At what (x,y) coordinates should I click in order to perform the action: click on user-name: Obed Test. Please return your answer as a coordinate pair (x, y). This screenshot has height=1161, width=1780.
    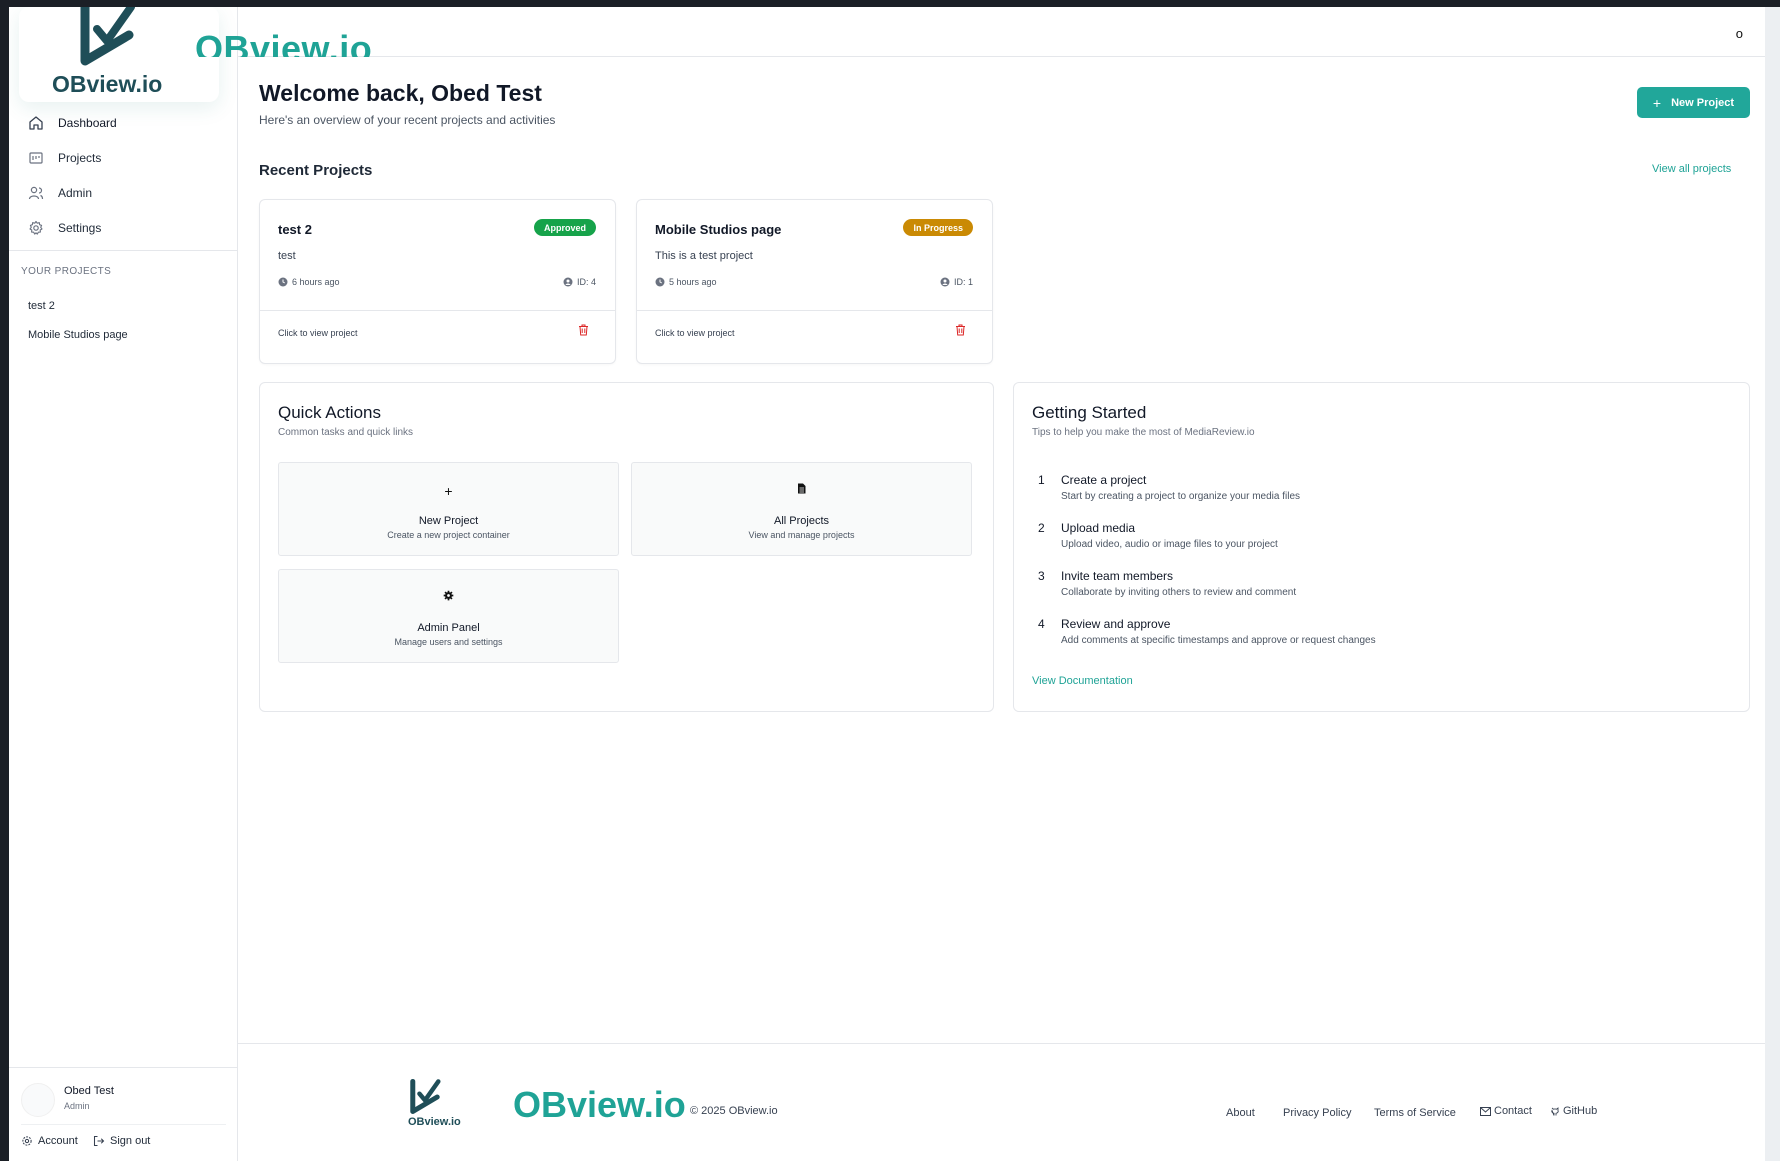
    Looking at the image, I should click on (89, 1091).